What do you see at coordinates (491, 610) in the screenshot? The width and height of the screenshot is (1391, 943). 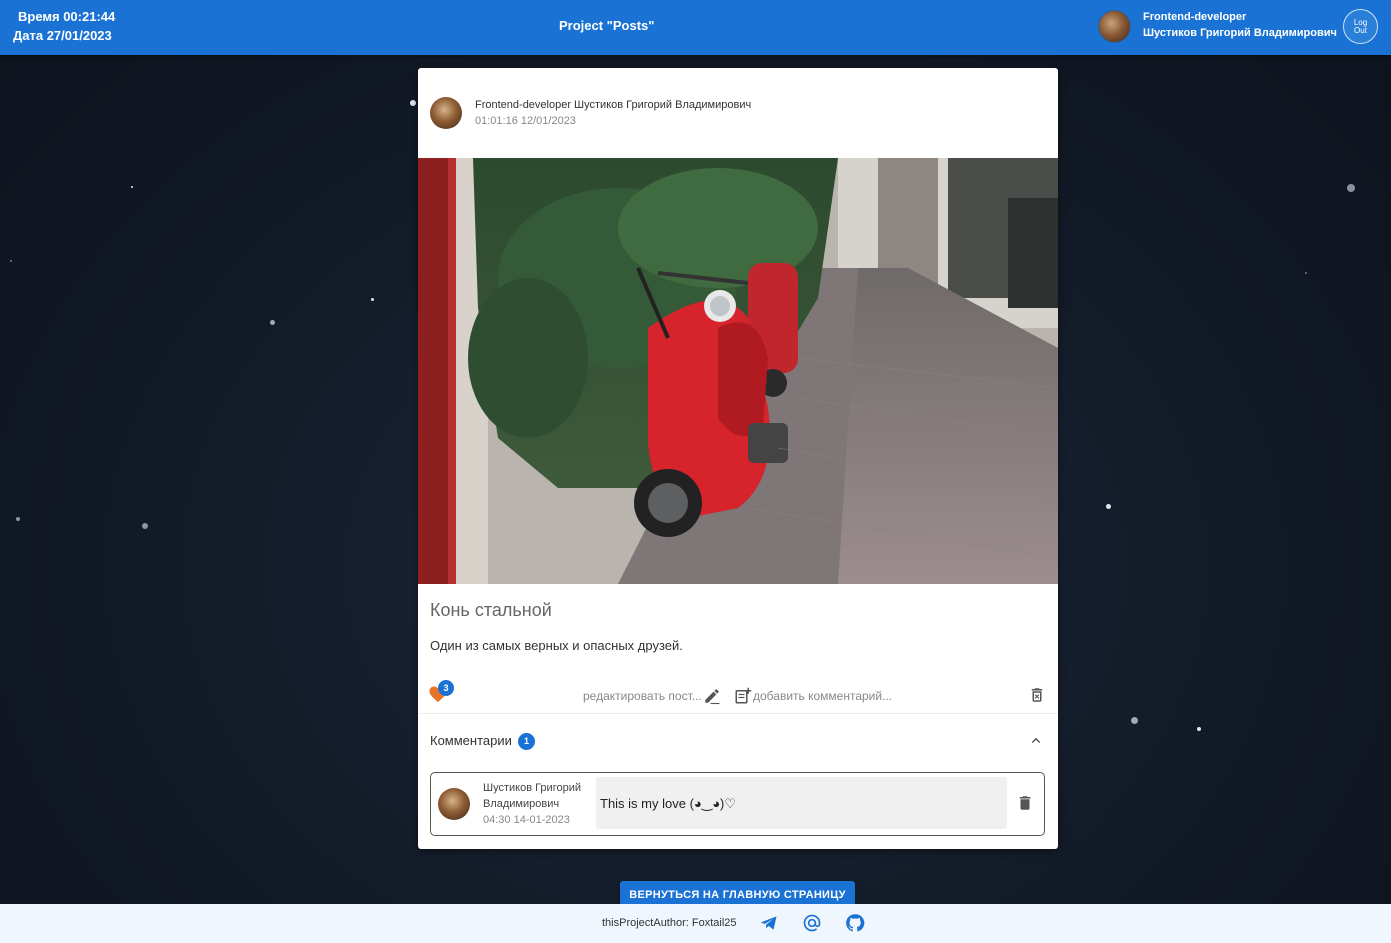 I see `post-title: Конь стальной` at bounding box center [491, 610].